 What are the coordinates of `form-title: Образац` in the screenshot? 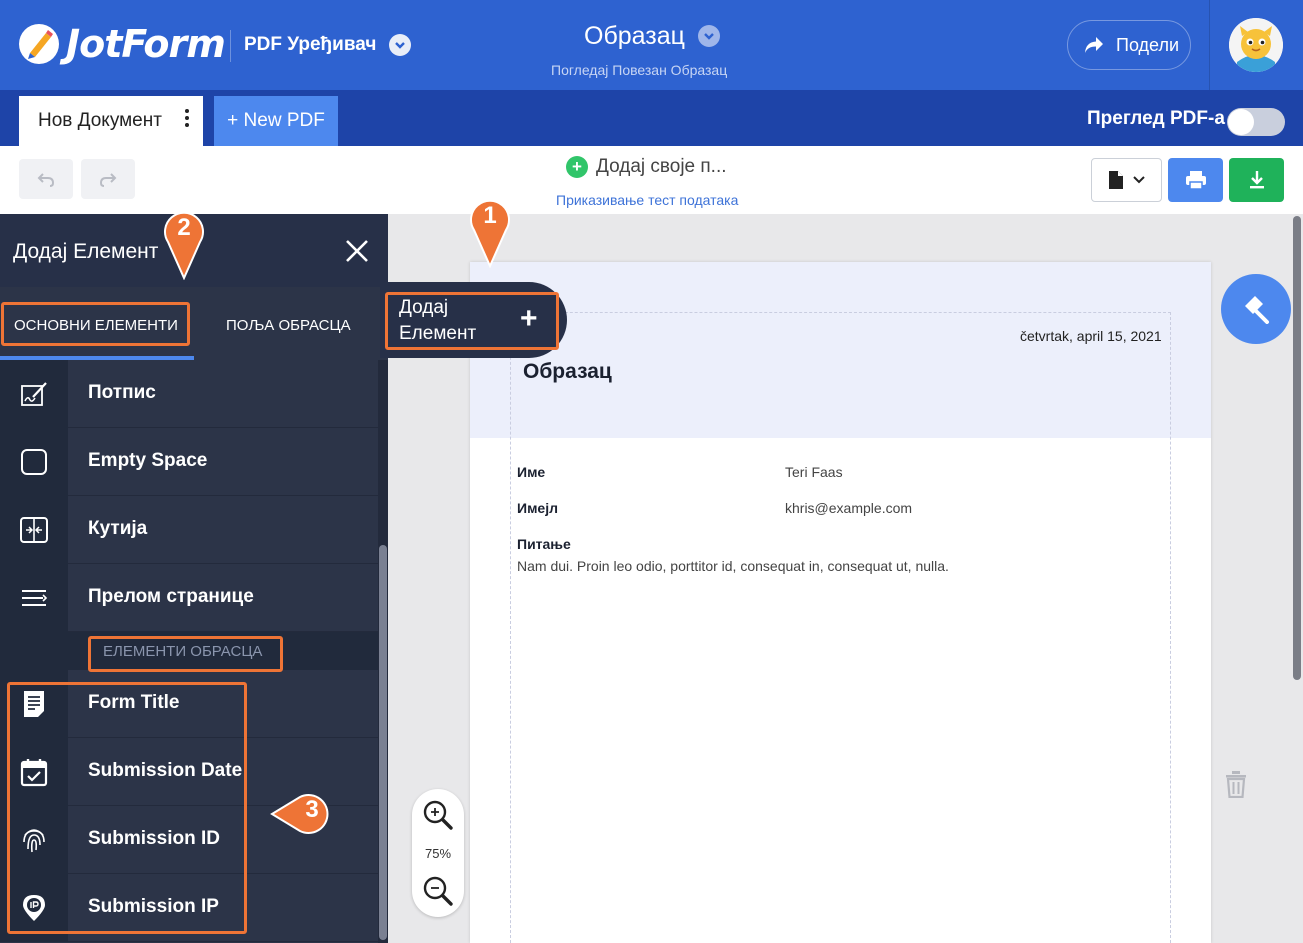 It's located at (634, 36).